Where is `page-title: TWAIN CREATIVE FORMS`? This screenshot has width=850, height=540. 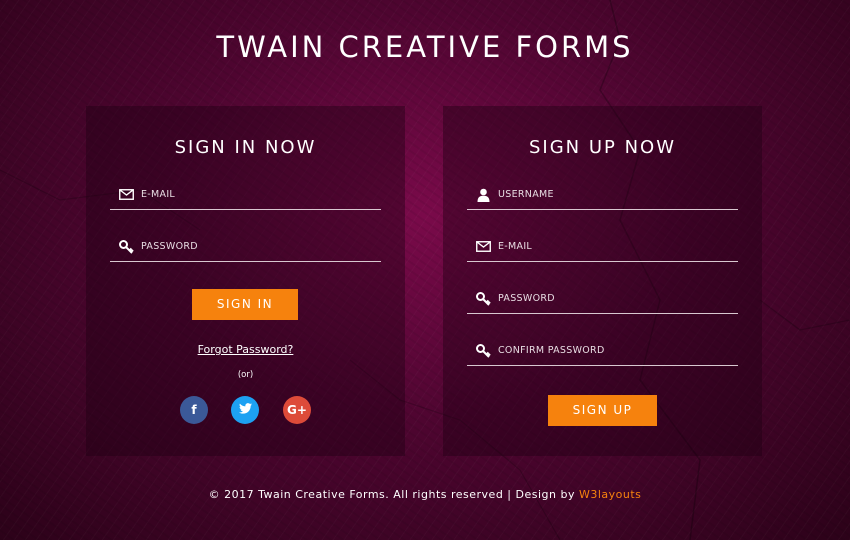
page-title: TWAIN CREATIVE FORMS is located at coordinates (425, 47).